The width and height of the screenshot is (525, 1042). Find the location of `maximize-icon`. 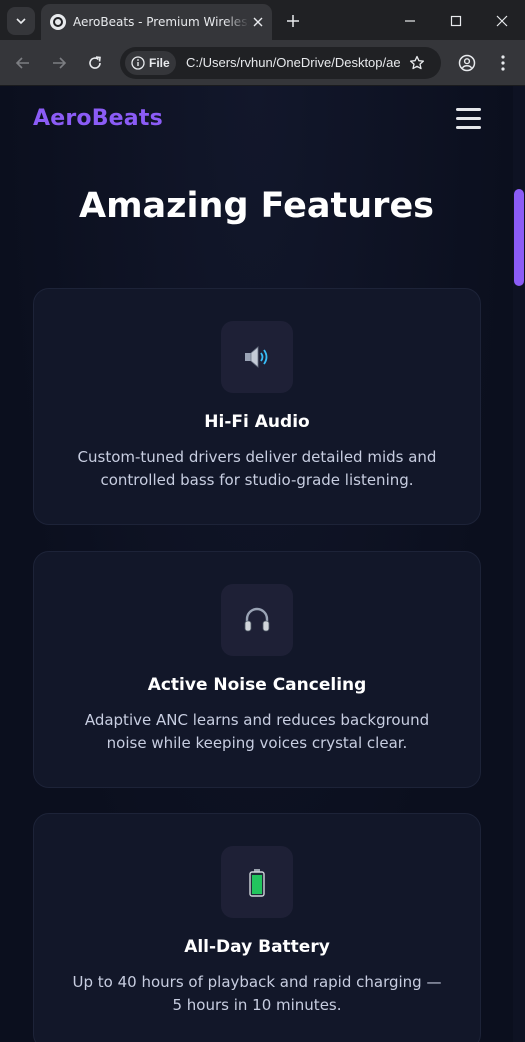

maximize-icon is located at coordinates (456, 21).